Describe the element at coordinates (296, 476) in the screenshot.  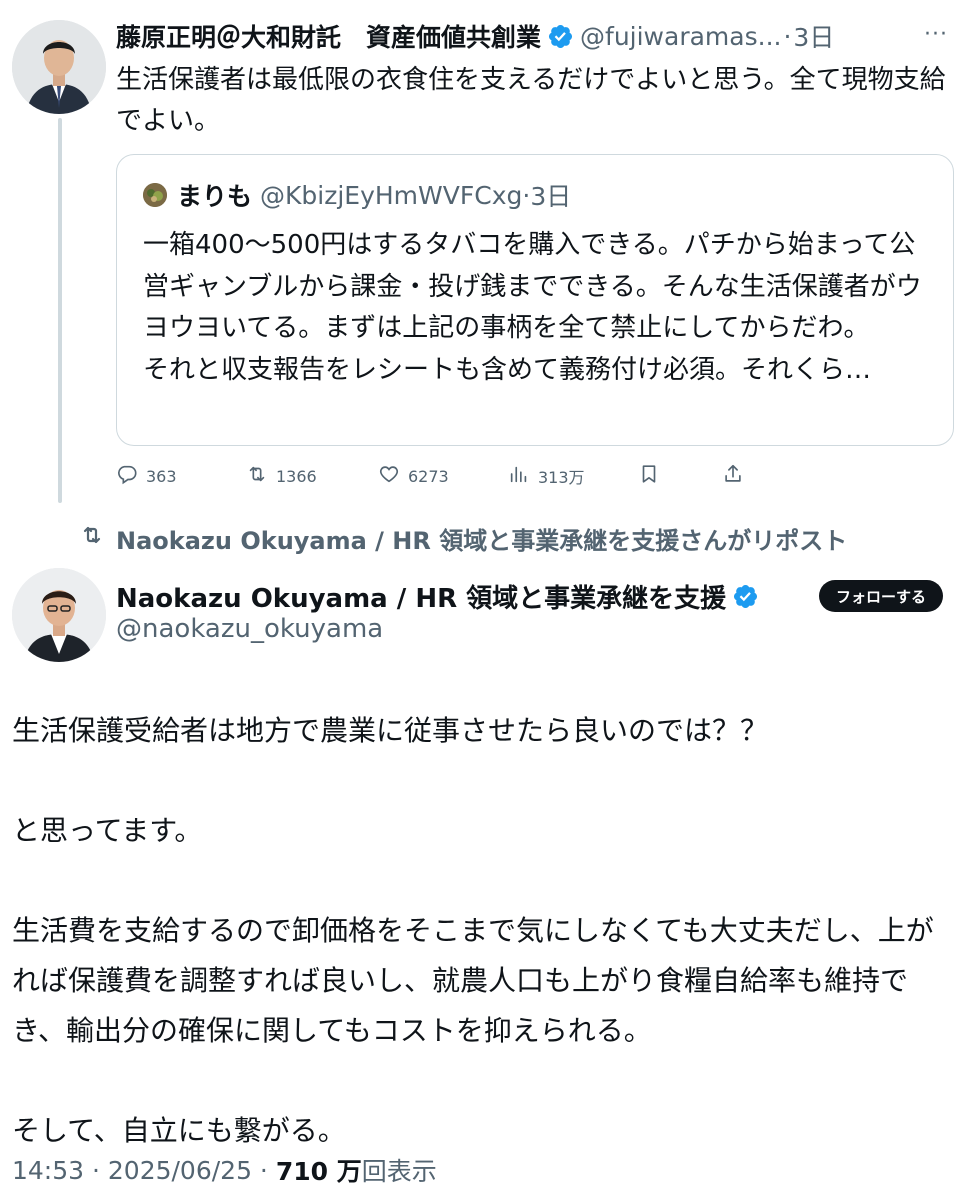
I see `repost-count: 1366` at that location.